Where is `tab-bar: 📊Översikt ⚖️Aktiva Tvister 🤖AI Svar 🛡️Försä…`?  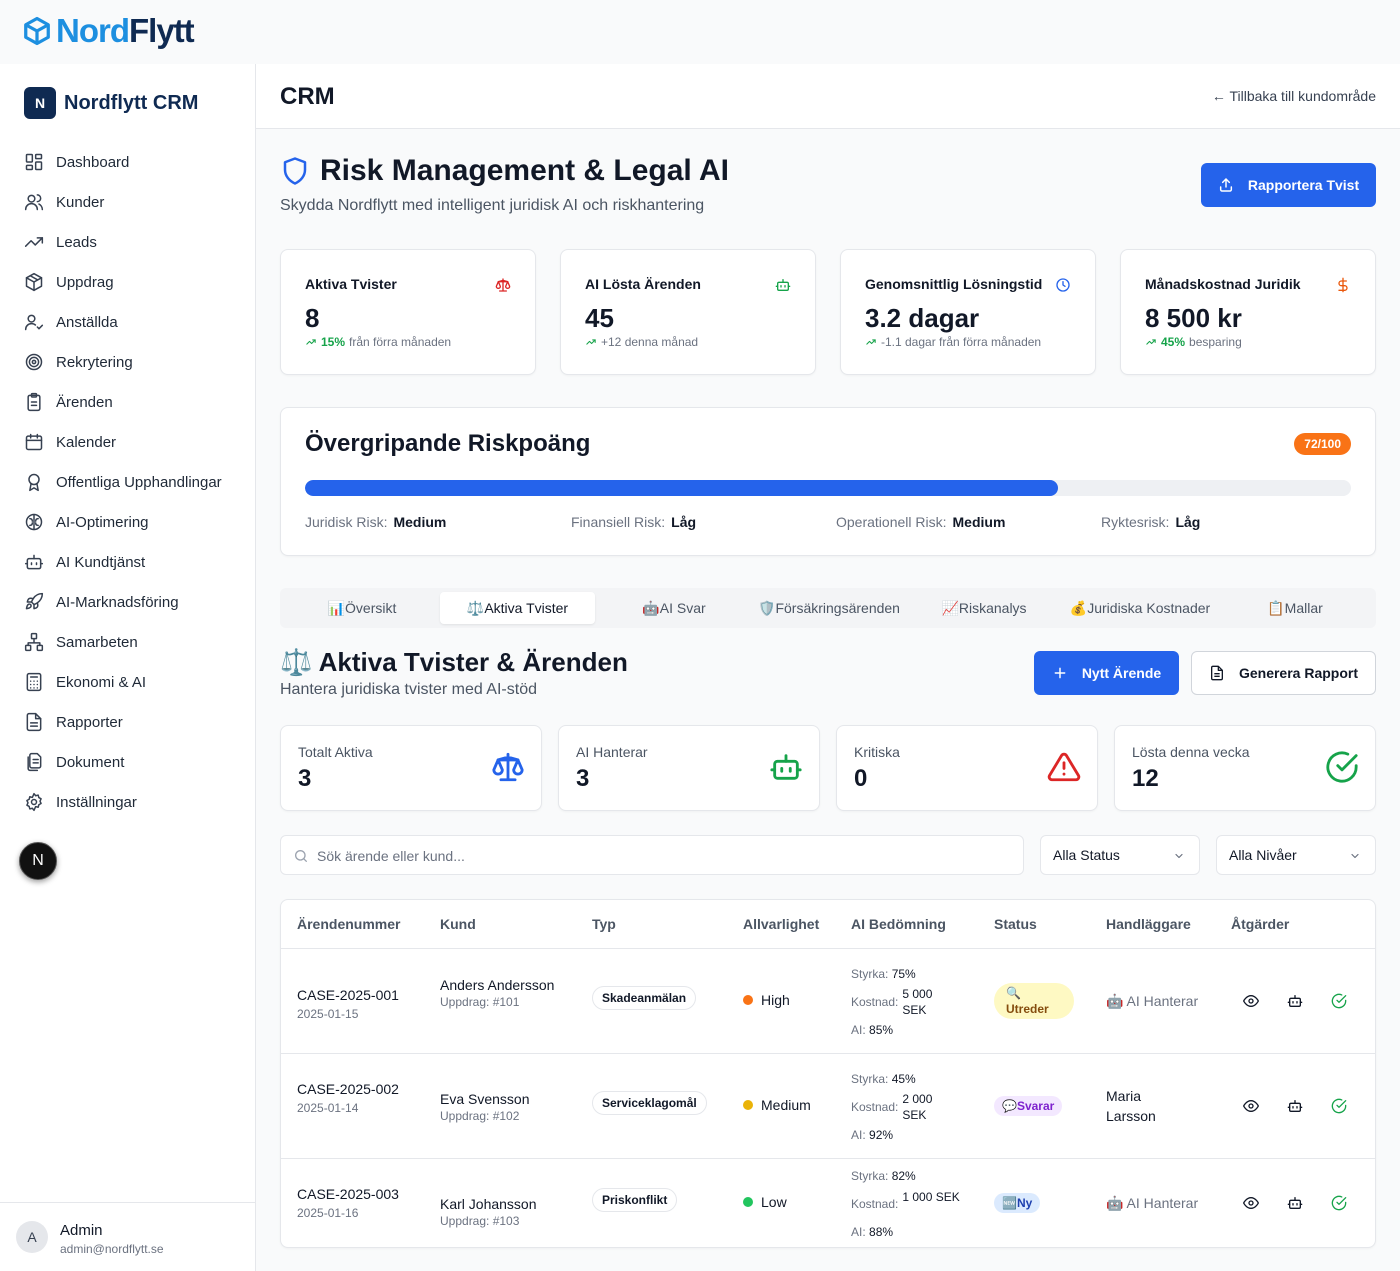 tab-bar: 📊Översikt ⚖️Aktiva Tvister 🤖AI Svar 🛡️Försä… is located at coordinates (828, 608).